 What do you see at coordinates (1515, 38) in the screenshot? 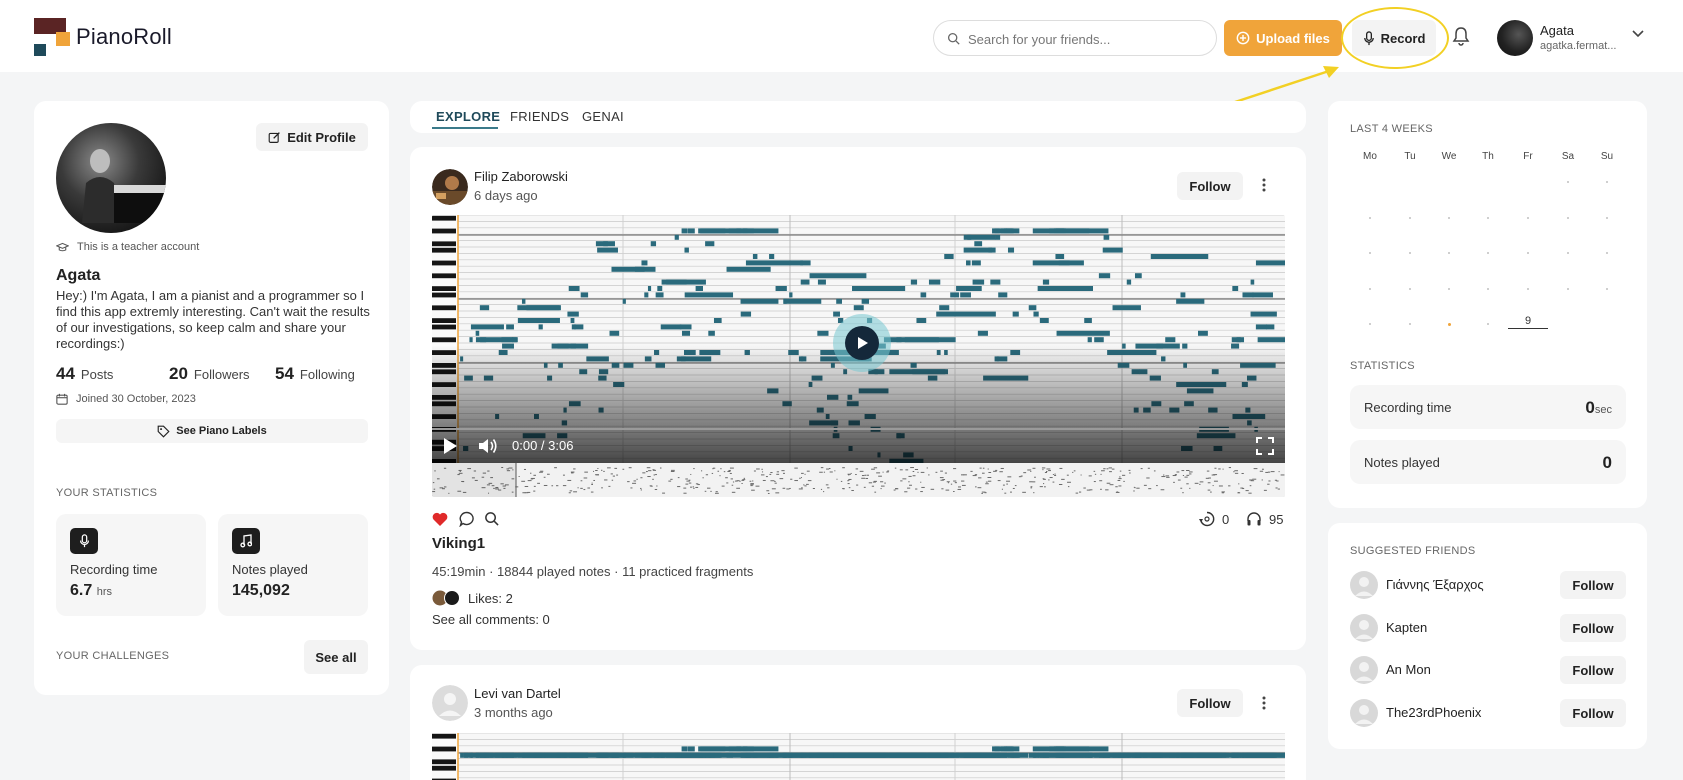
I see `user-avatar` at bounding box center [1515, 38].